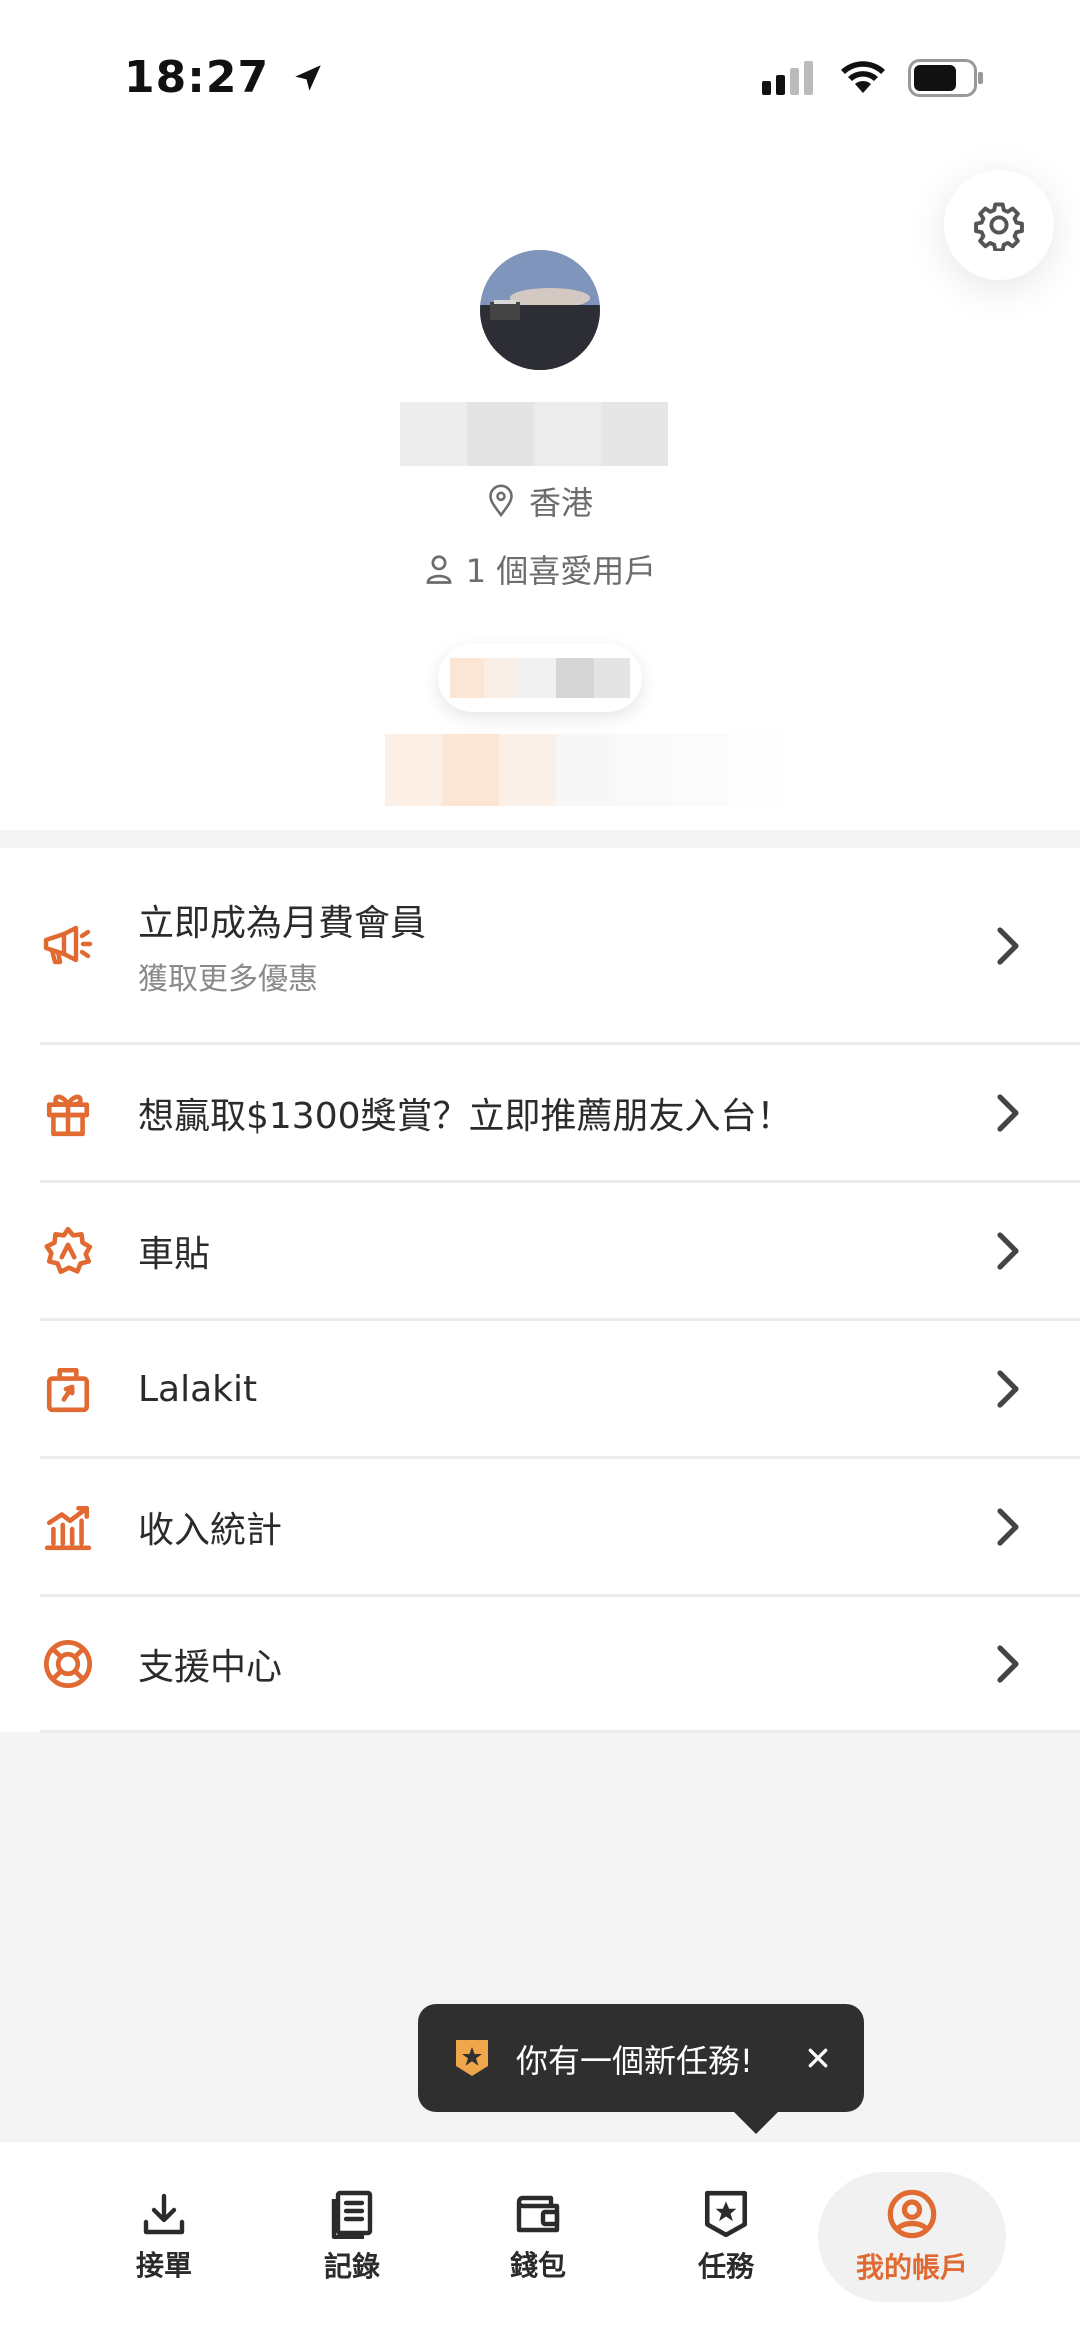 The width and height of the screenshot is (1080, 2346). What do you see at coordinates (585, 770) in the screenshot?
I see `status-line-redacted` at bounding box center [585, 770].